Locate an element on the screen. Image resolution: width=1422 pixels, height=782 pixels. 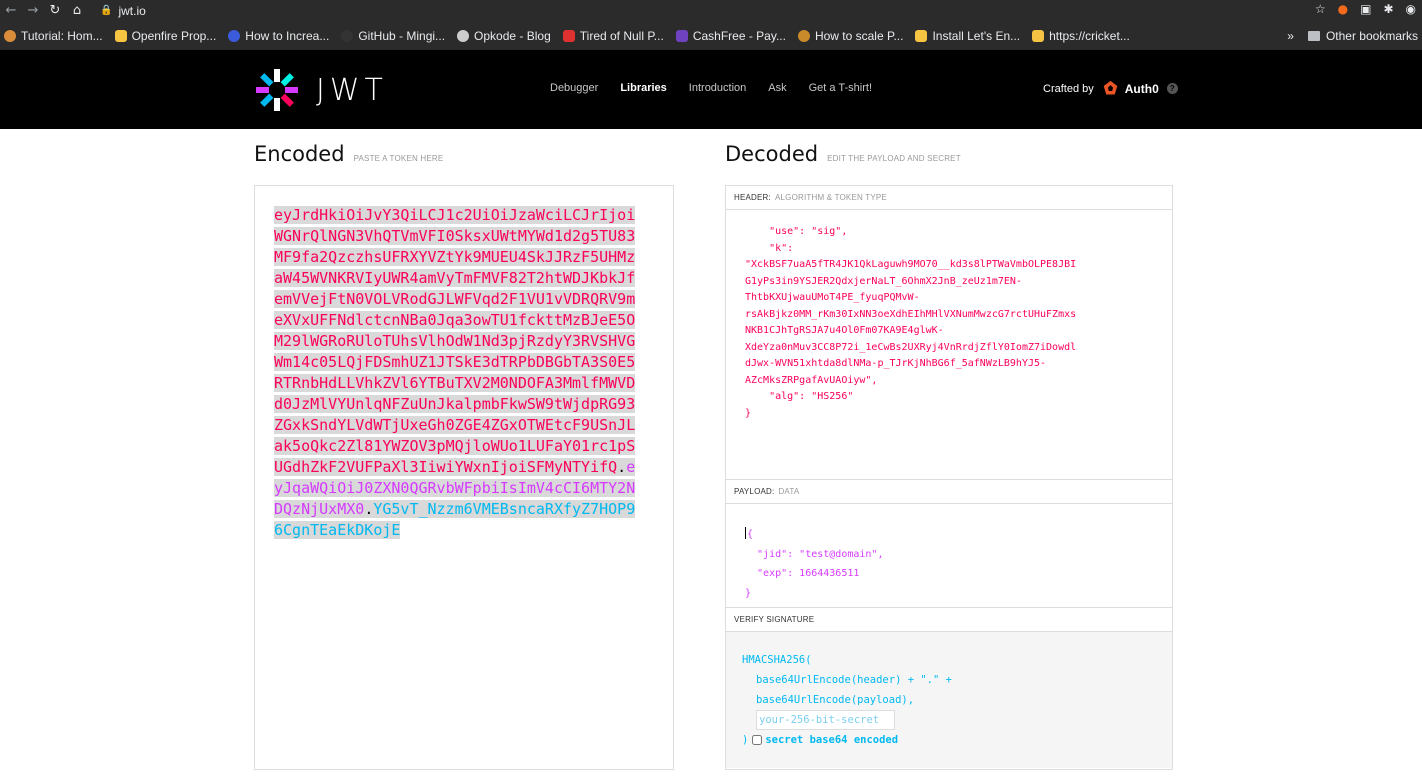
other-bookmarks: Other bookmarks is located at coordinates (1362, 36).